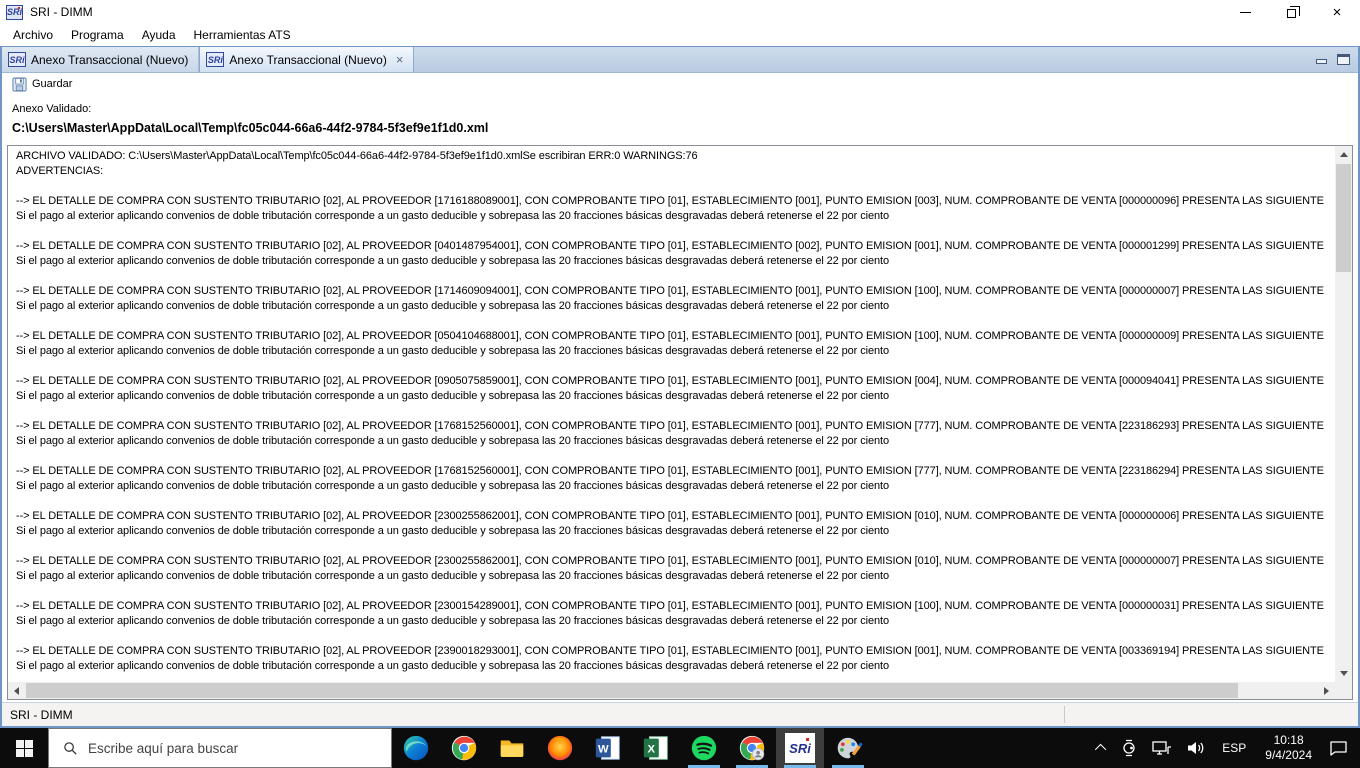 The image size is (1360, 768). What do you see at coordinates (97, 35) in the screenshot?
I see `menu-programa: Programa` at bounding box center [97, 35].